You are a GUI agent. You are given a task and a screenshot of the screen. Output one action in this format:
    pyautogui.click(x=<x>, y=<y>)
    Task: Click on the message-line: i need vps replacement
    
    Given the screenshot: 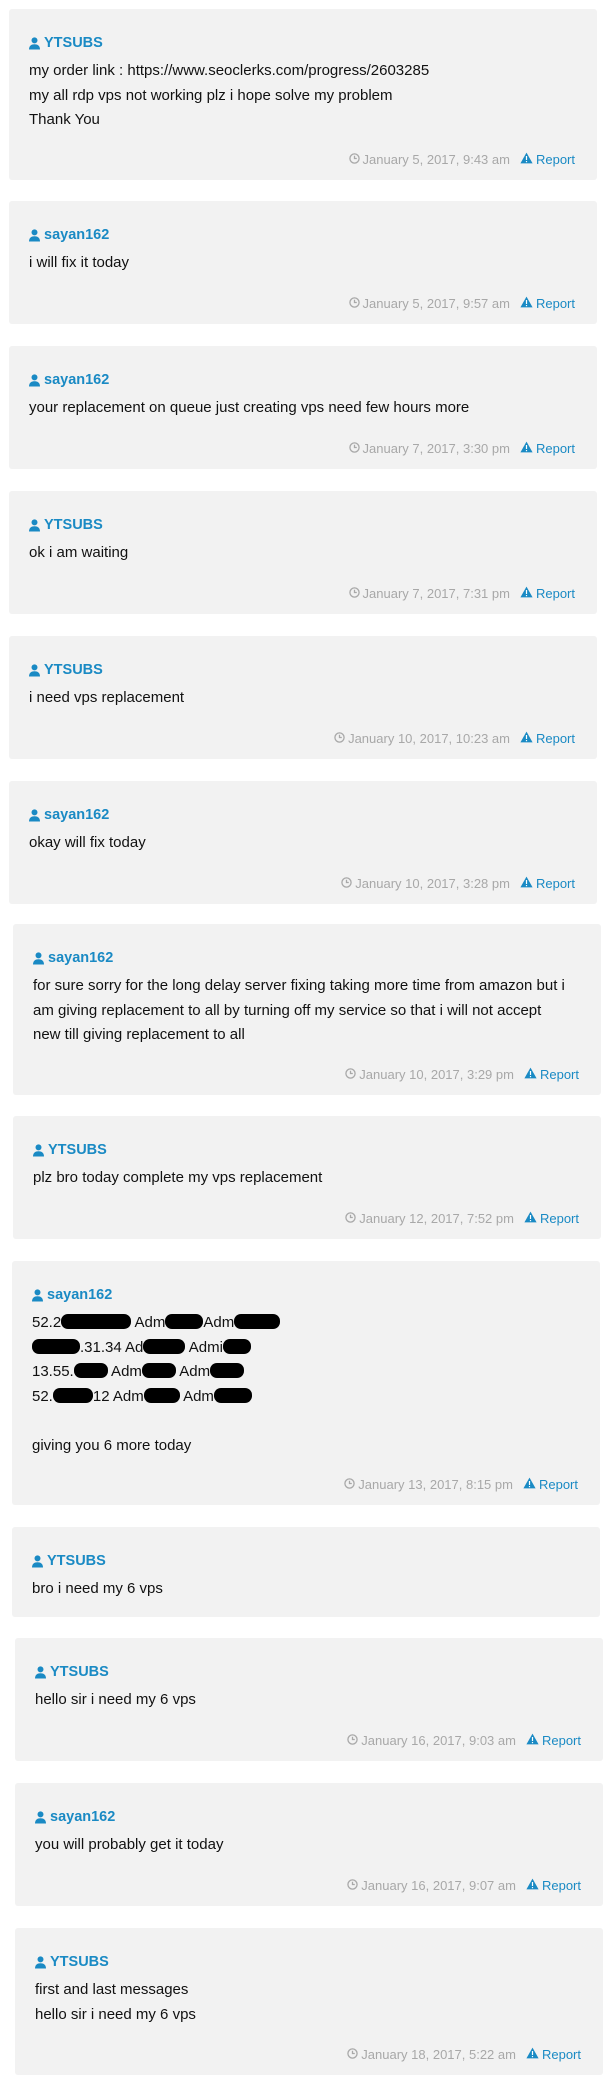 What is the action you would take?
    pyautogui.click(x=107, y=697)
    